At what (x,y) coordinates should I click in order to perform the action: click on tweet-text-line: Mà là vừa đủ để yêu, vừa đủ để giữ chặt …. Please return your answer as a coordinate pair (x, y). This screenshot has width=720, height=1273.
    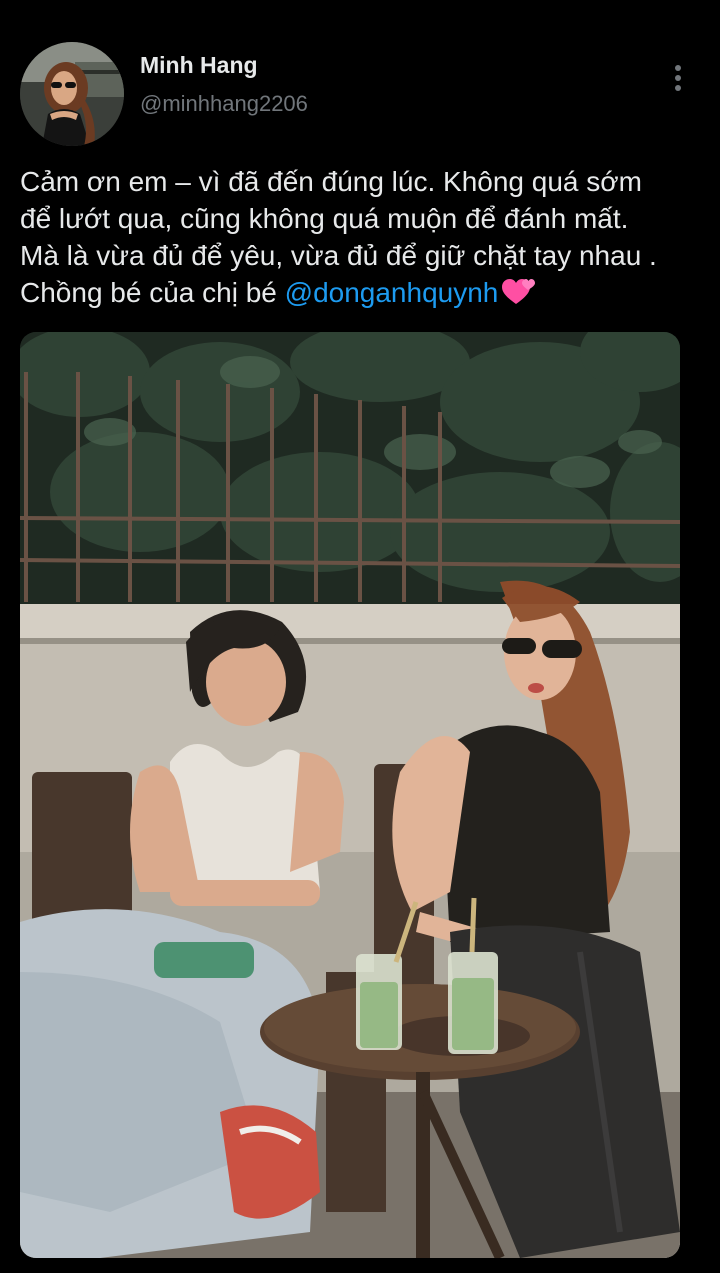
    Looking at the image, I should click on (338, 255).